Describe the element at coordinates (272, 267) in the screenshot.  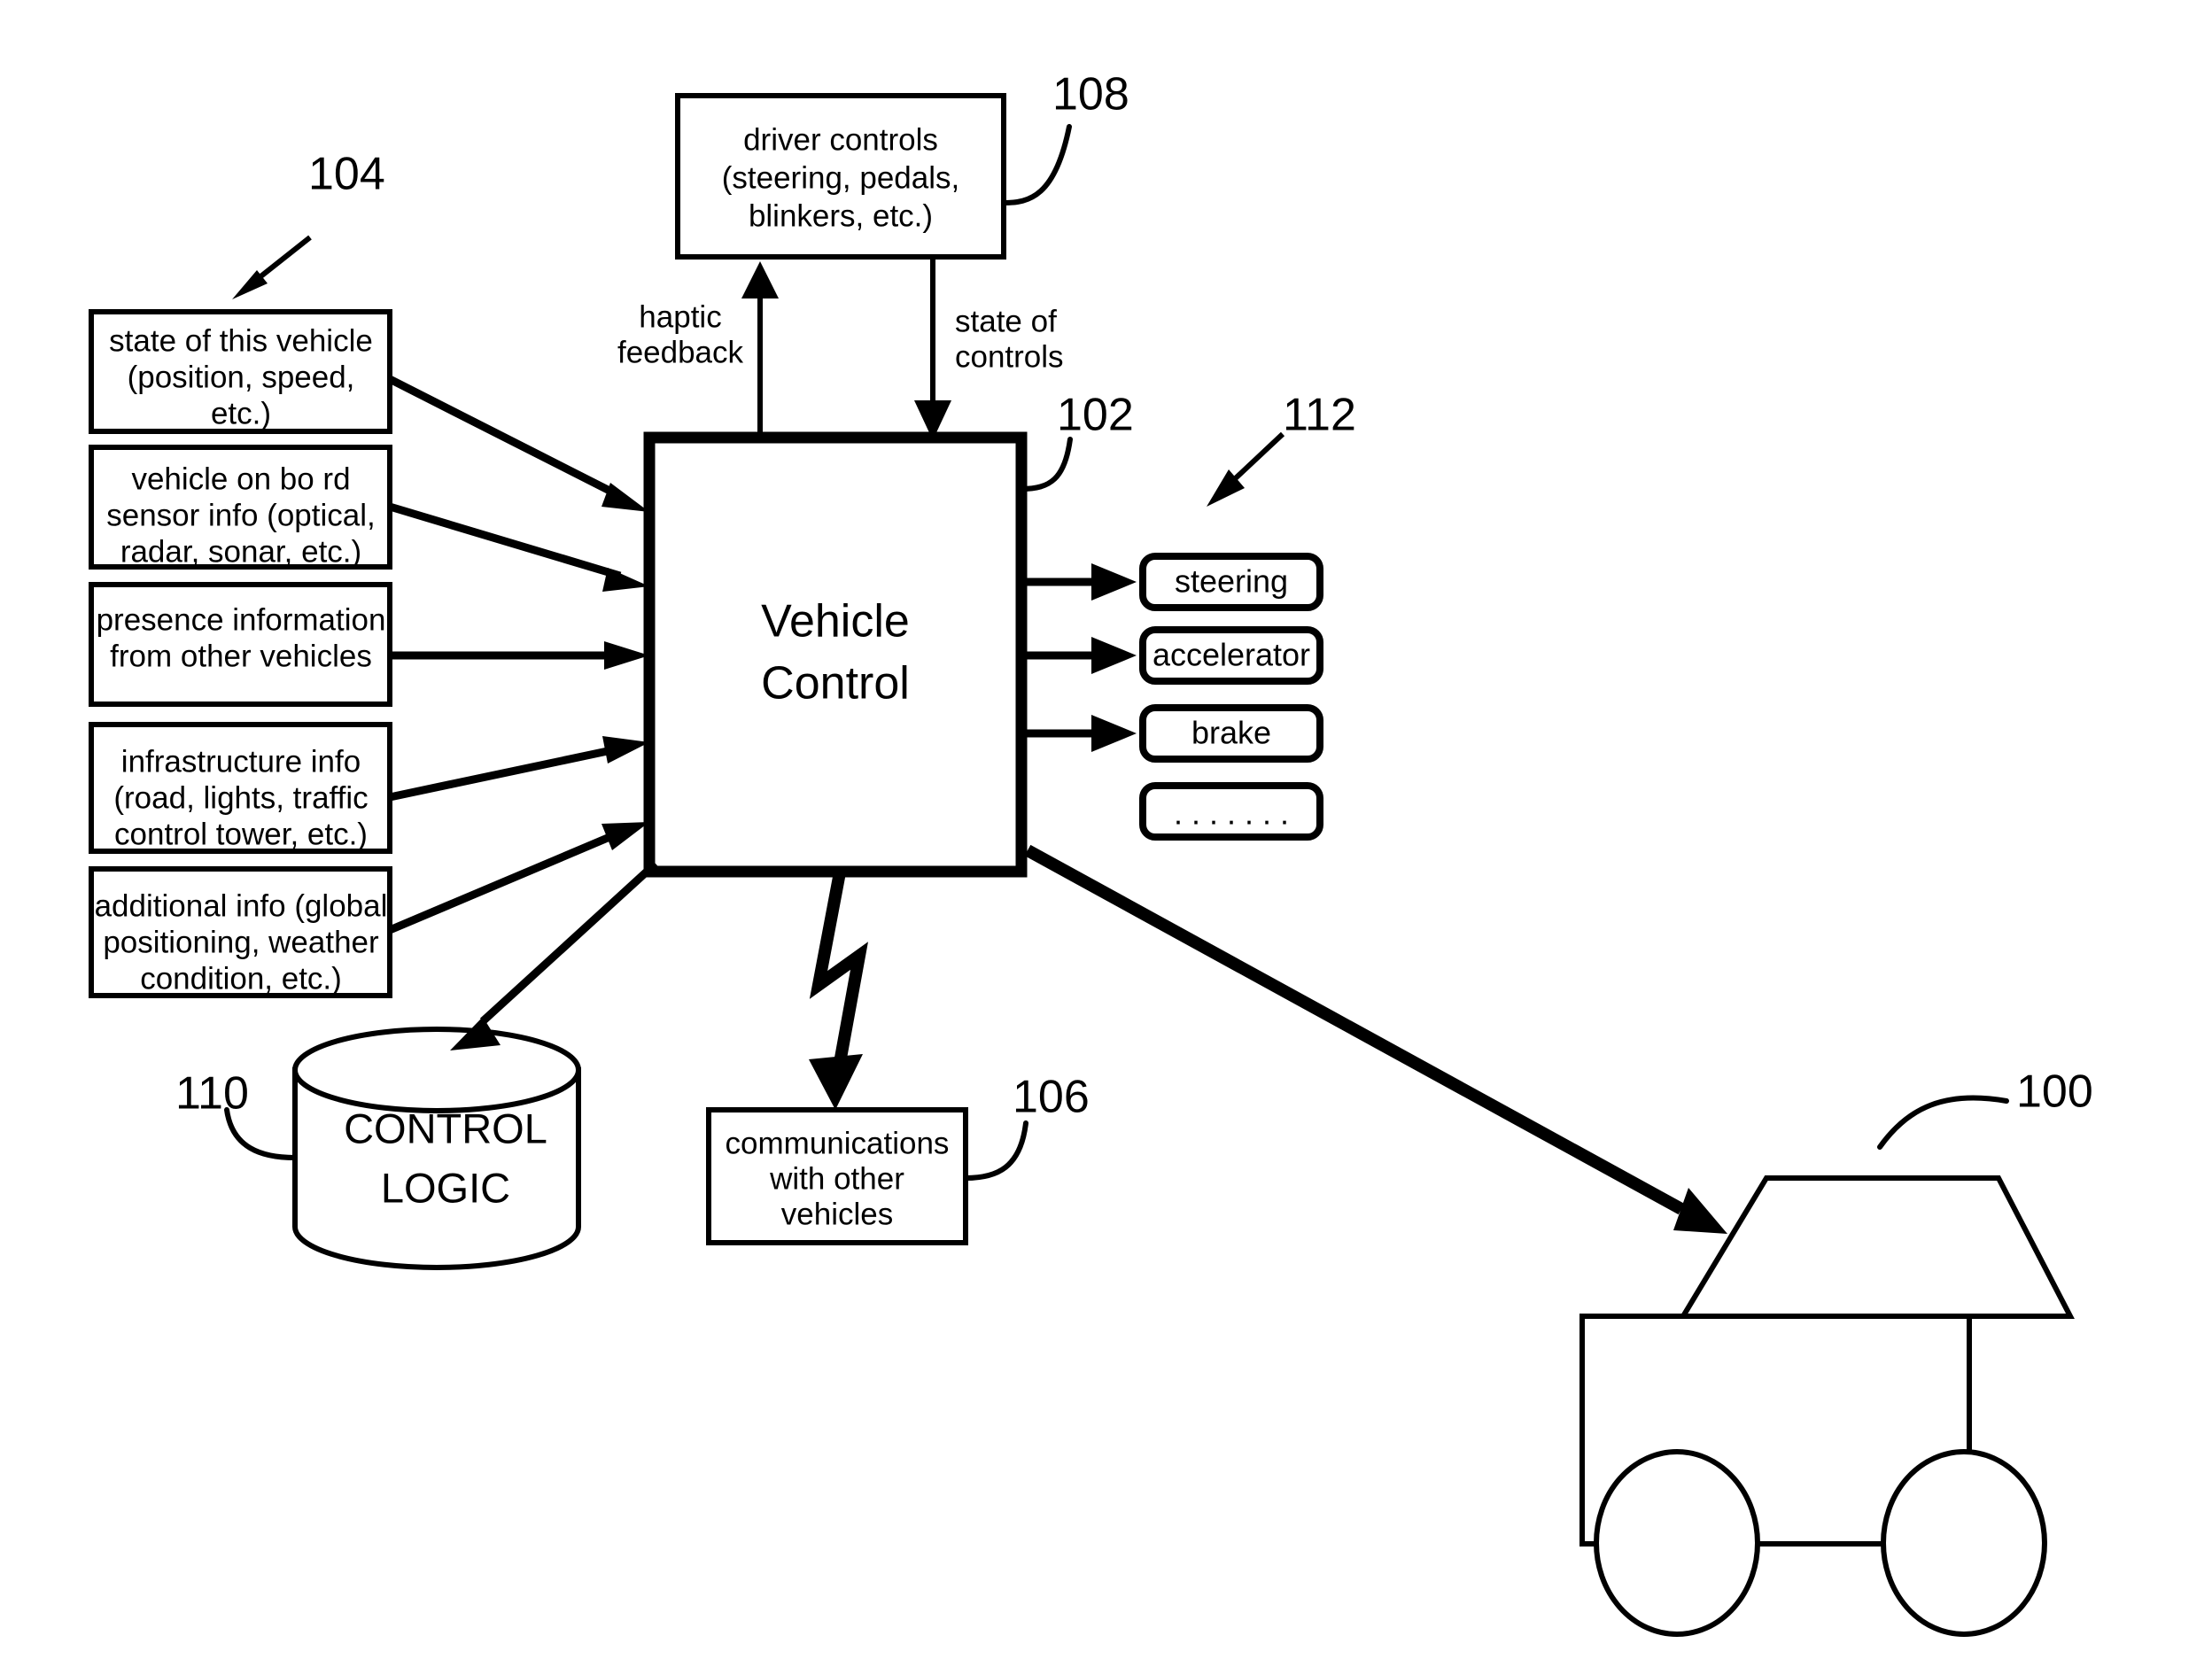
I see `ref-104-leader` at that location.